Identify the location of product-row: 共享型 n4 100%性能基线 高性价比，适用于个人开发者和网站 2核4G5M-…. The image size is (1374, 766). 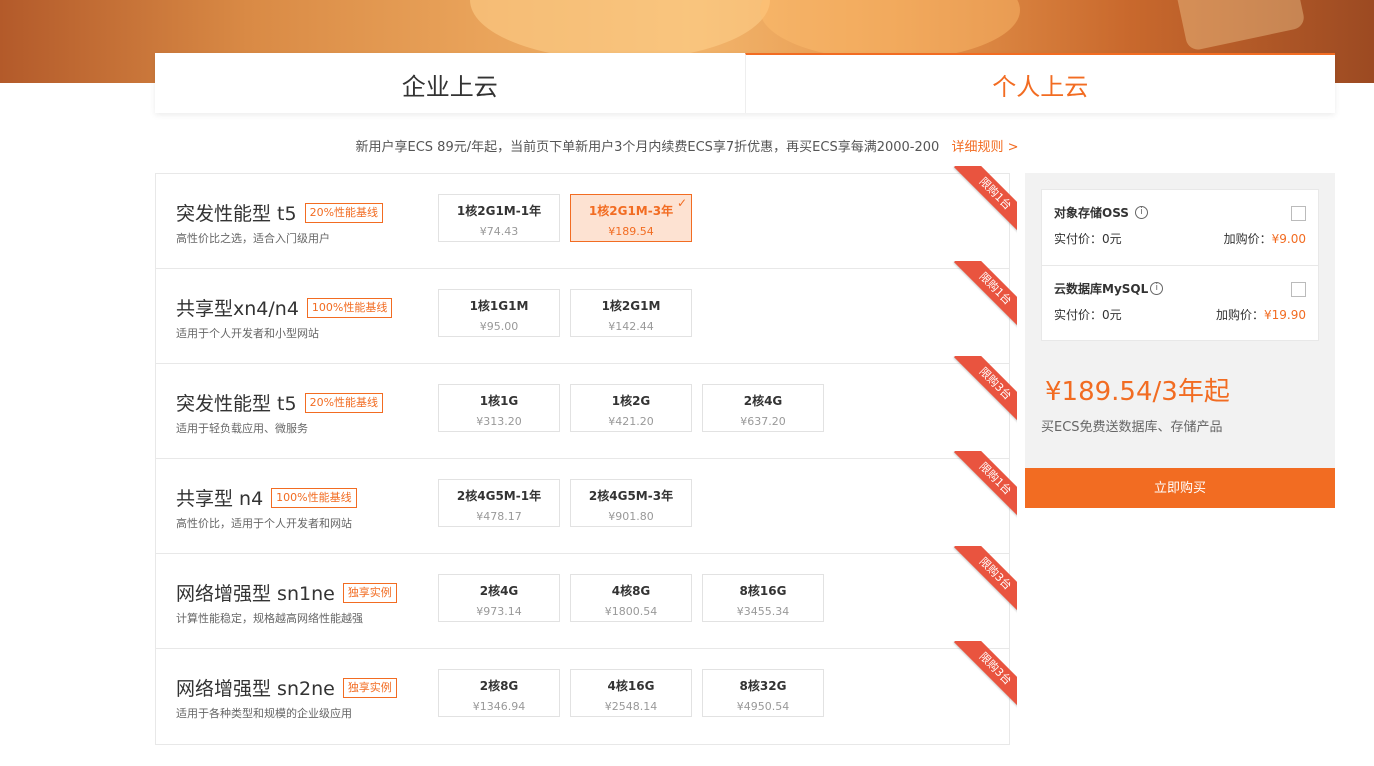
(586, 502).